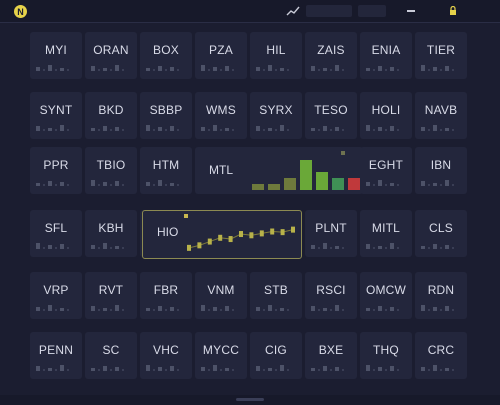 This screenshot has height=405, width=500. I want to click on ticker-tile: BXE, so click(331, 355).